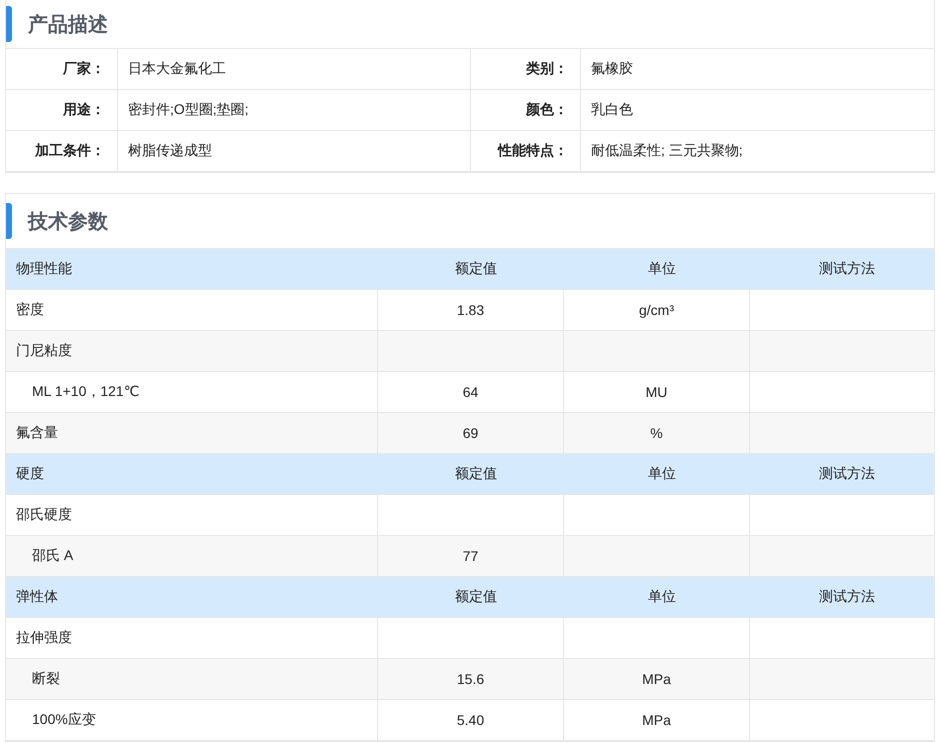  Describe the element at coordinates (84, 110) in the screenshot. I see `field-label: 用途：` at that location.